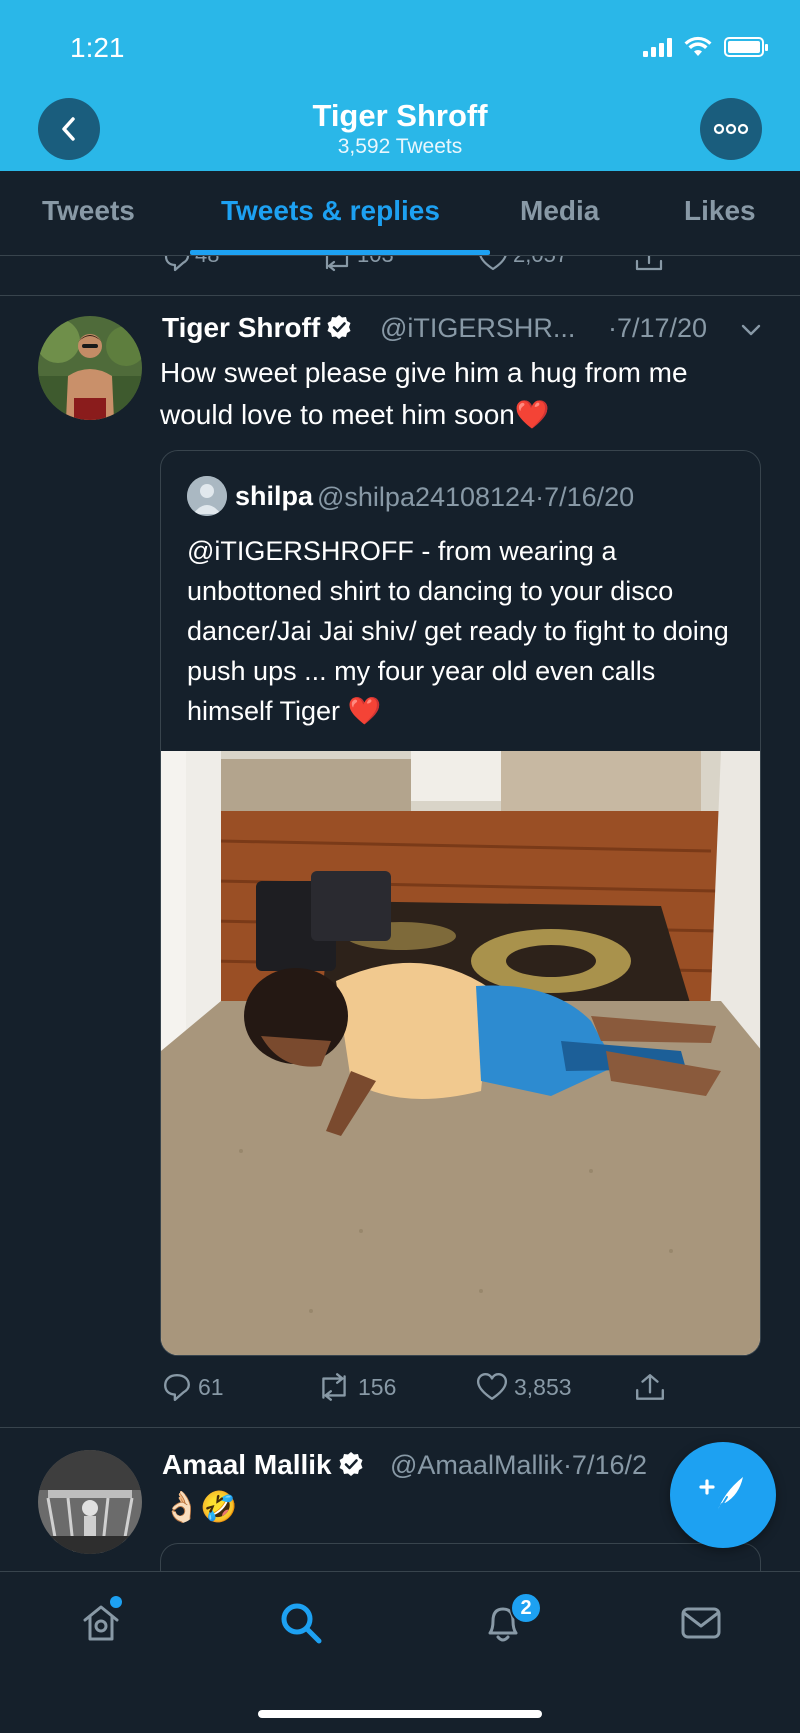 The height and width of the screenshot is (1733, 800). What do you see at coordinates (193, 1387) in the screenshot?
I see `reply-button: 61` at bounding box center [193, 1387].